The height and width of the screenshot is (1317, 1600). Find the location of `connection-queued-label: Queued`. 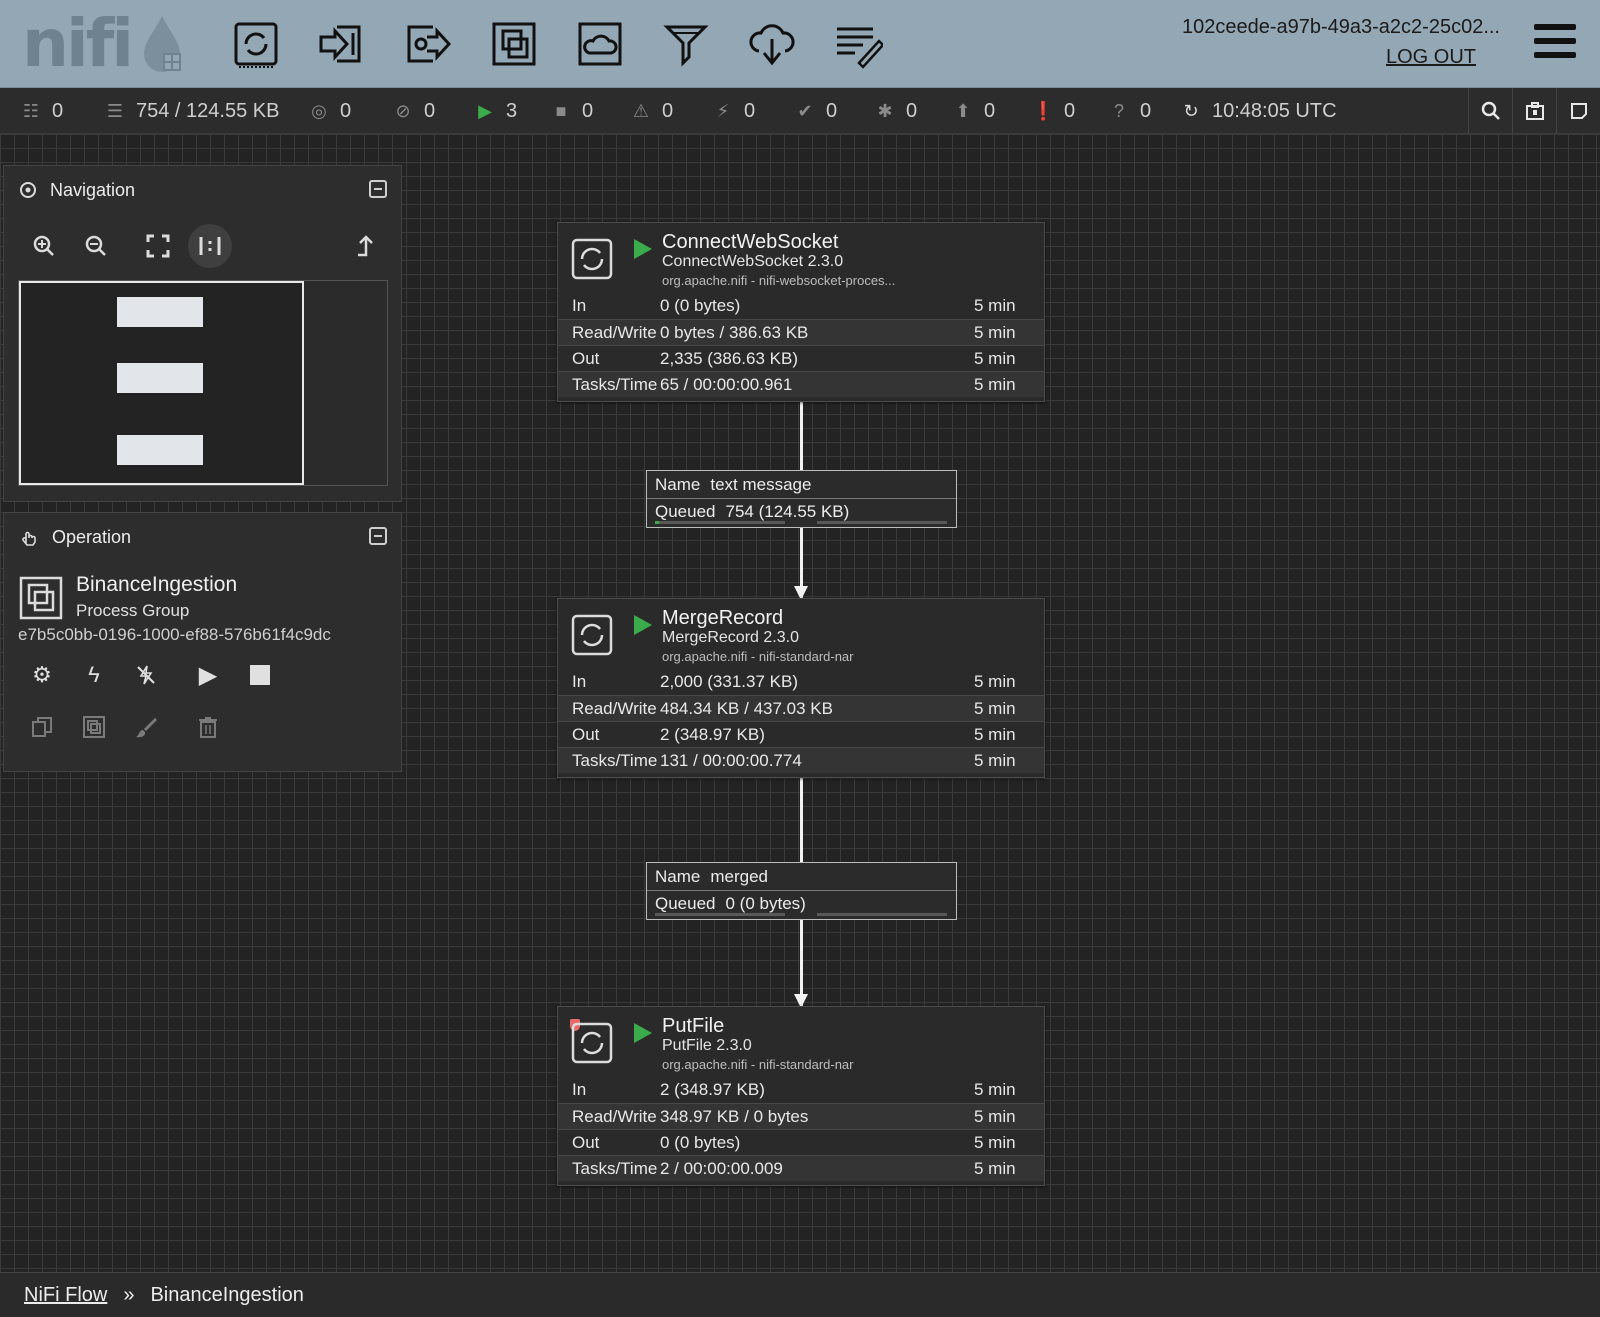

connection-queued-label: Queued is located at coordinates (685, 903).